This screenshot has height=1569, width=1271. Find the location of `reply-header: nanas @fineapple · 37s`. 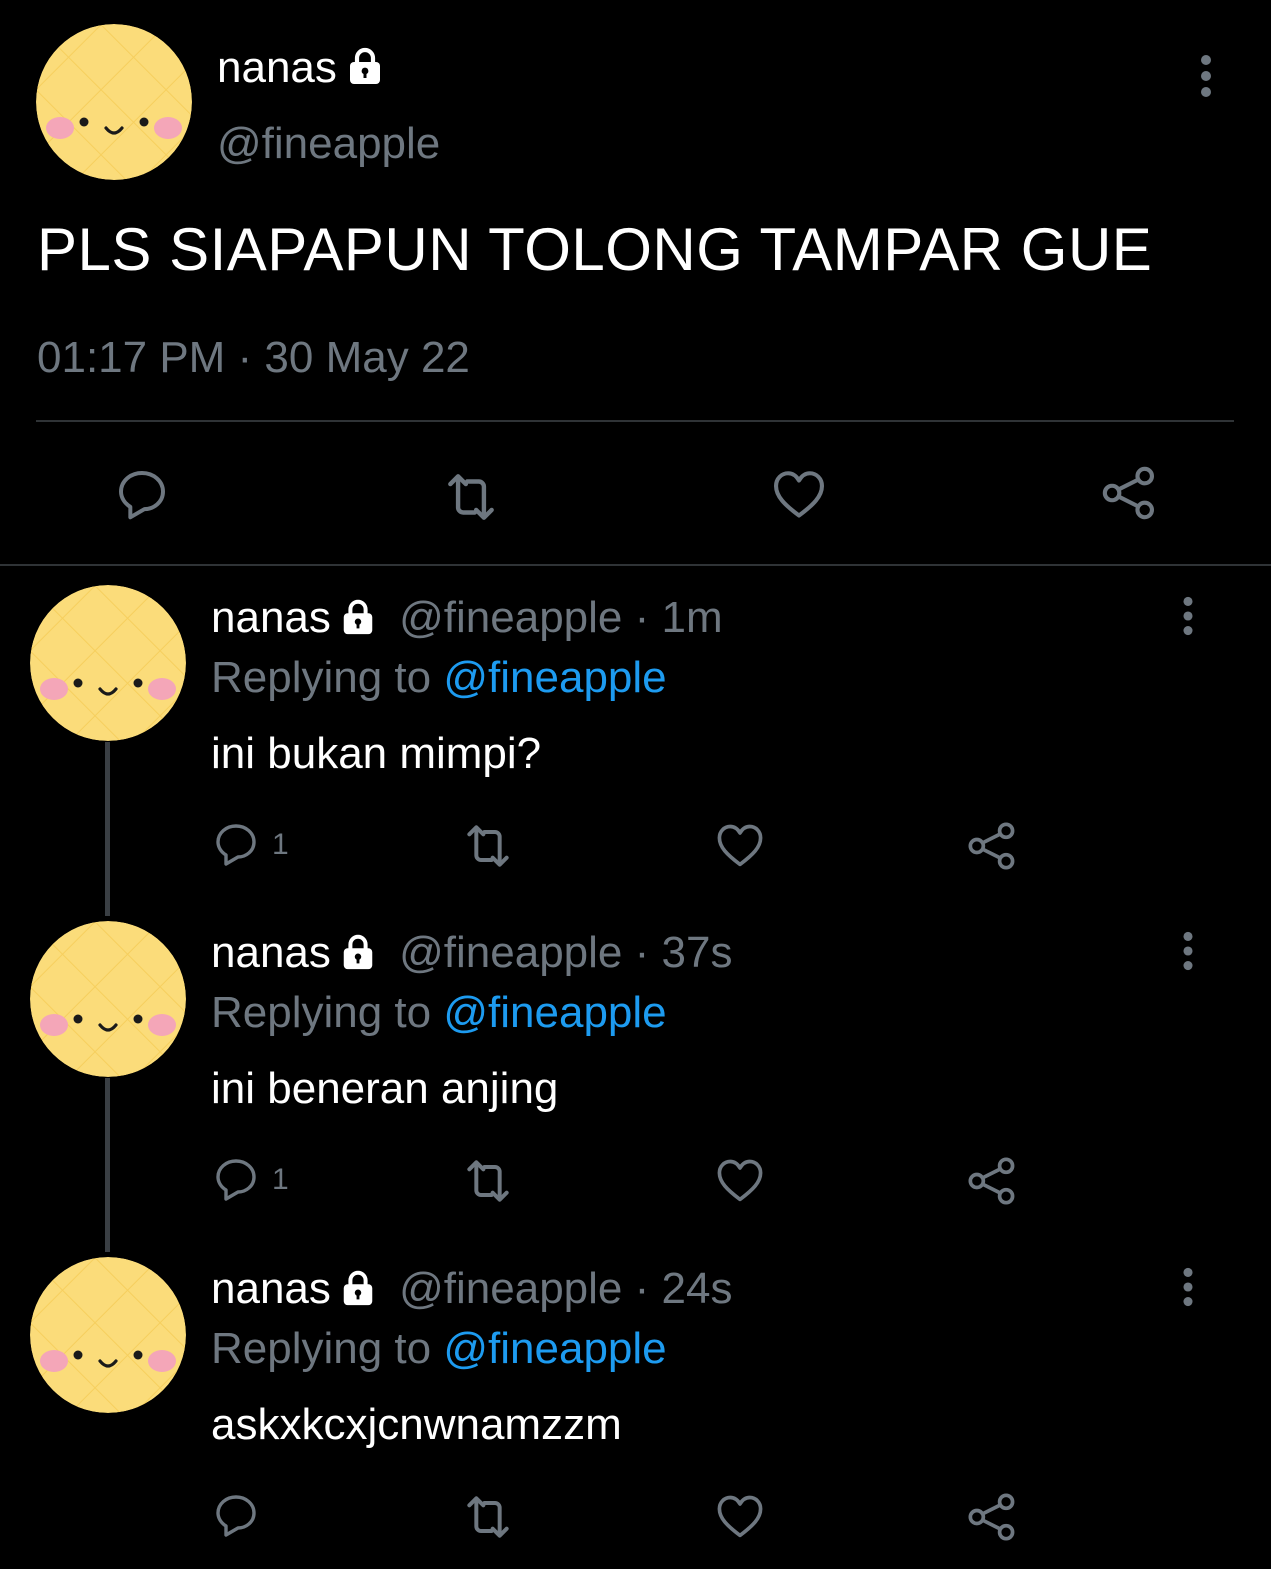

reply-header: nanas @fineapple · 37s is located at coordinates (471, 953).